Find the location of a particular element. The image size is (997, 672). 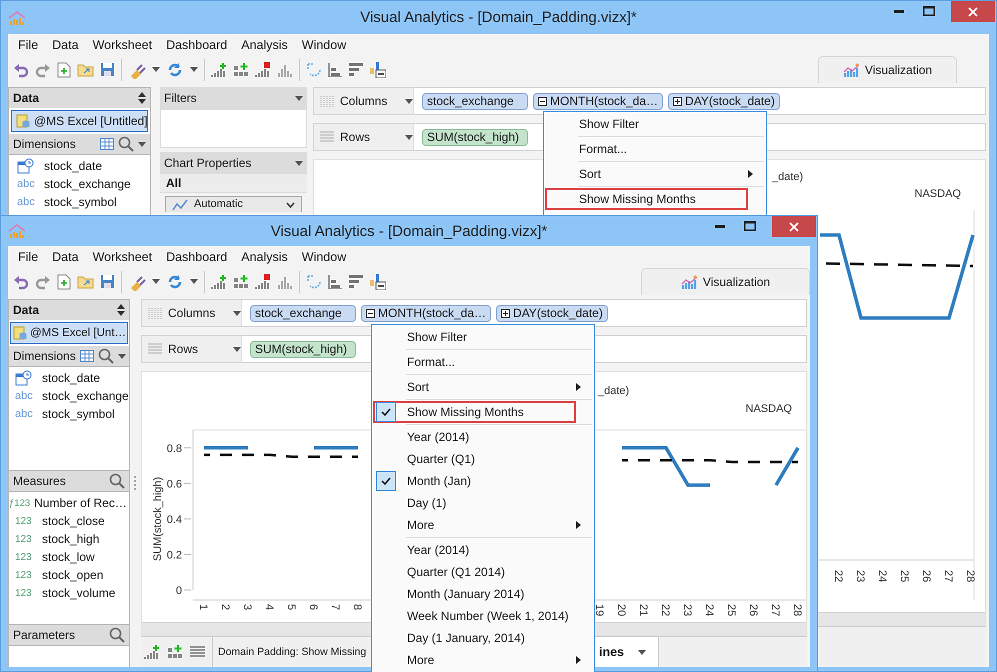

menu-item: Quarter (Q1) is located at coordinates (483, 459).